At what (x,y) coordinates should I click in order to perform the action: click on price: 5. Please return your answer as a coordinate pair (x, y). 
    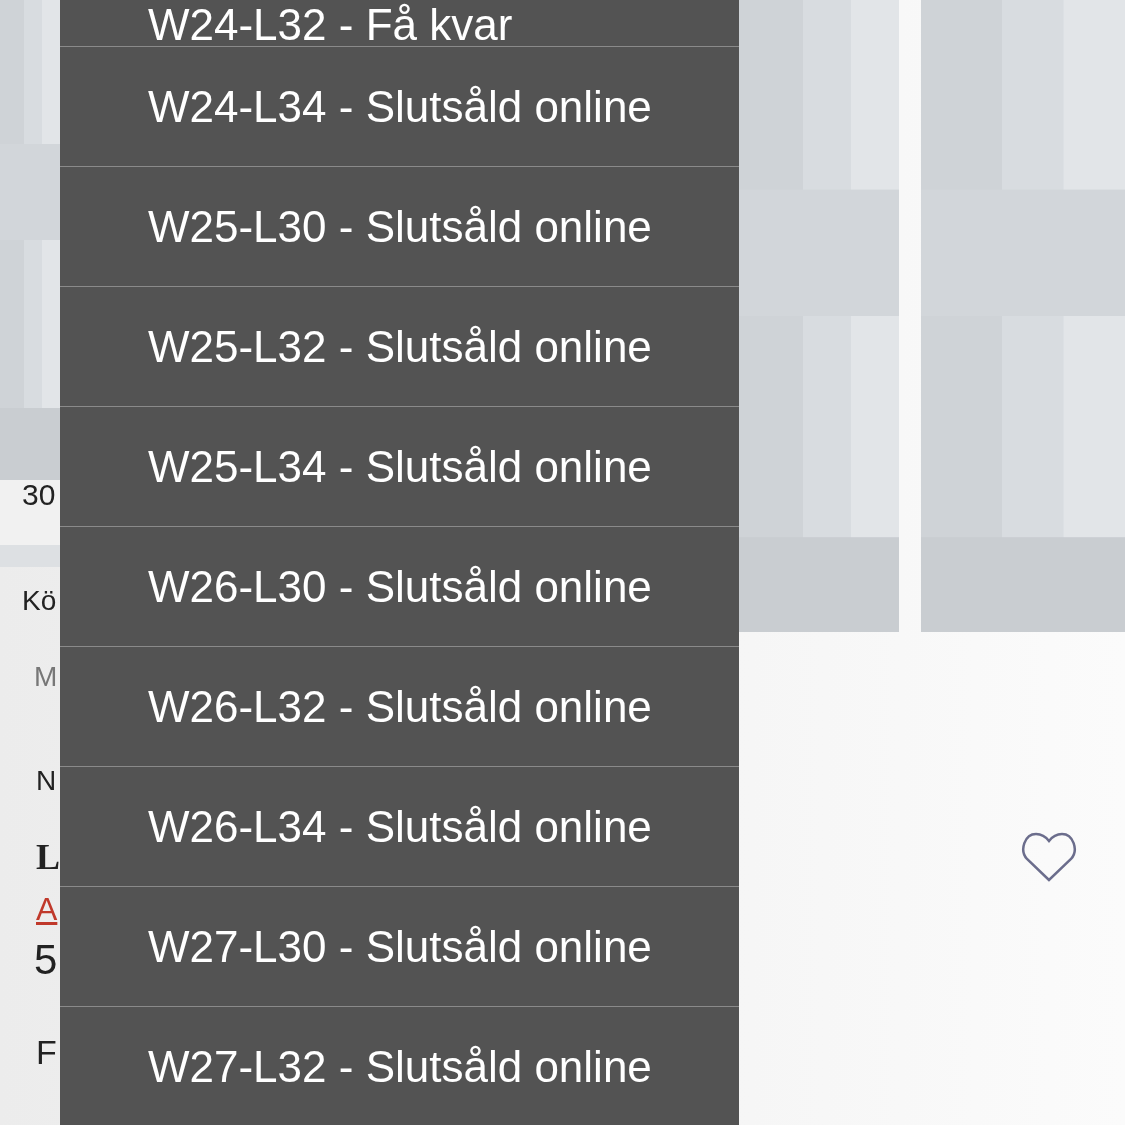
    Looking at the image, I should click on (46, 960).